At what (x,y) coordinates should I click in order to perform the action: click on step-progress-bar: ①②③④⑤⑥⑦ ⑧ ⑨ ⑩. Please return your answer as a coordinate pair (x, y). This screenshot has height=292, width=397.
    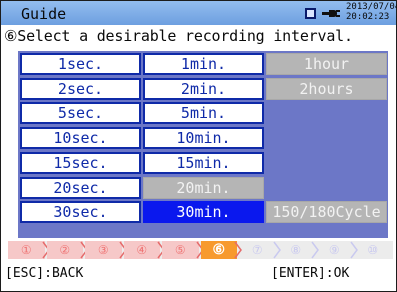
    Looking at the image, I should click on (200, 250).